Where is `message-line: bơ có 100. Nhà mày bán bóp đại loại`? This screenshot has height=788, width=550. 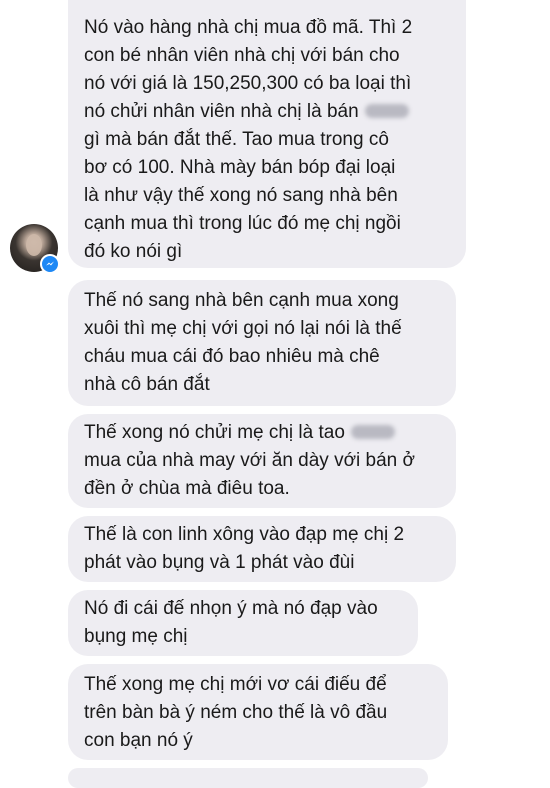 message-line: bơ có 100. Nhà mày bán bóp đại loại is located at coordinates (240, 167).